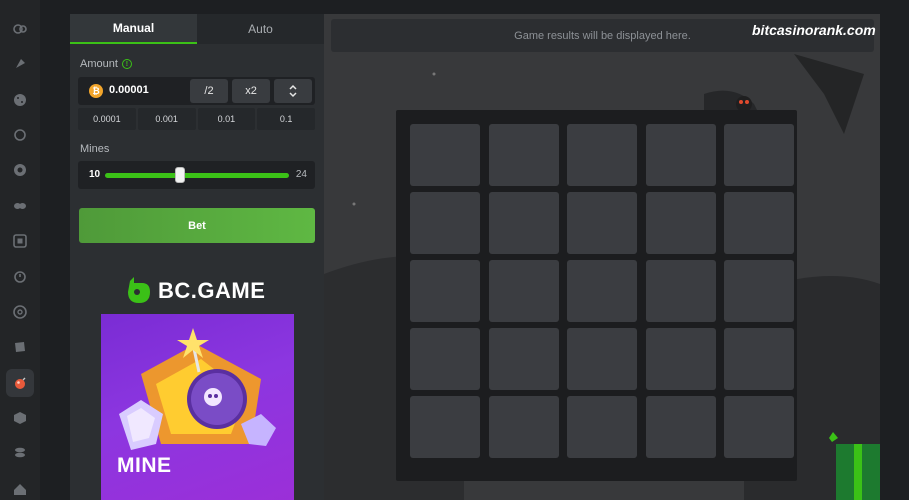 The width and height of the screenshot is (909, 500). Describe the element at coordinates (144, 465) in the screenshot. I see `promo-title: MINE` at that location.